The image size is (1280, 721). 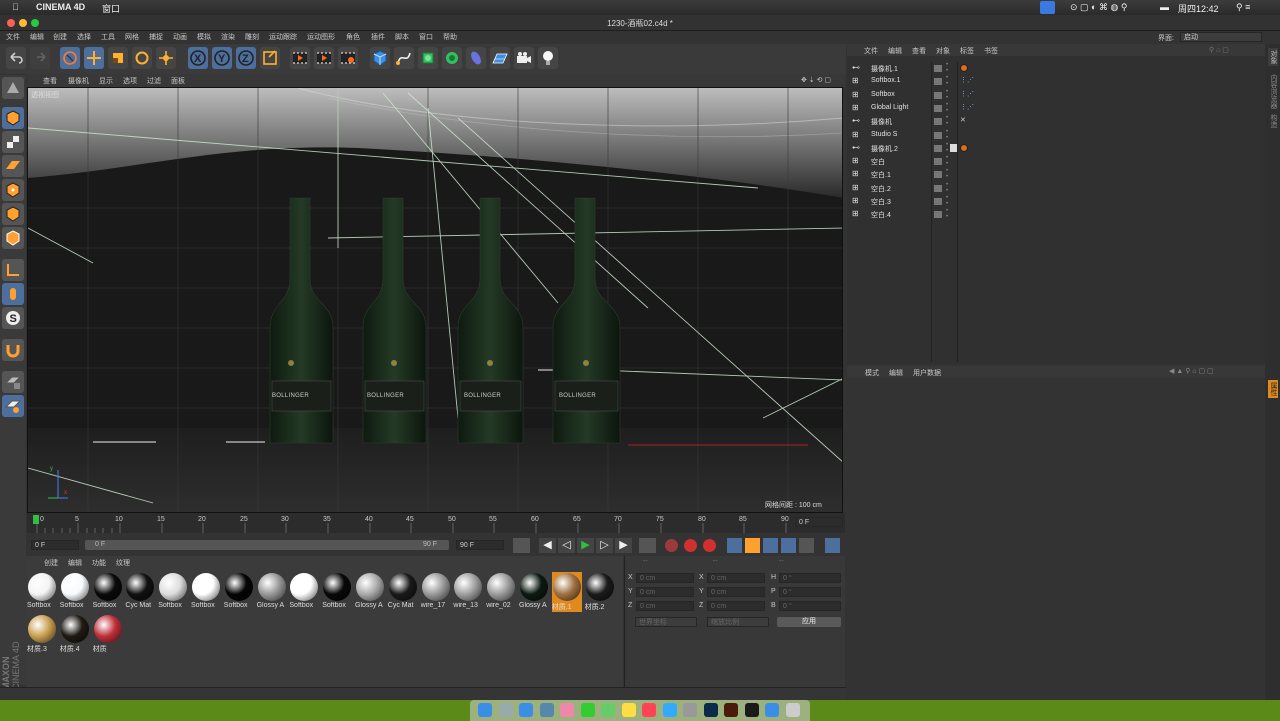 I want to click on launchpad-dock-icon, so click(x=505, y=710).